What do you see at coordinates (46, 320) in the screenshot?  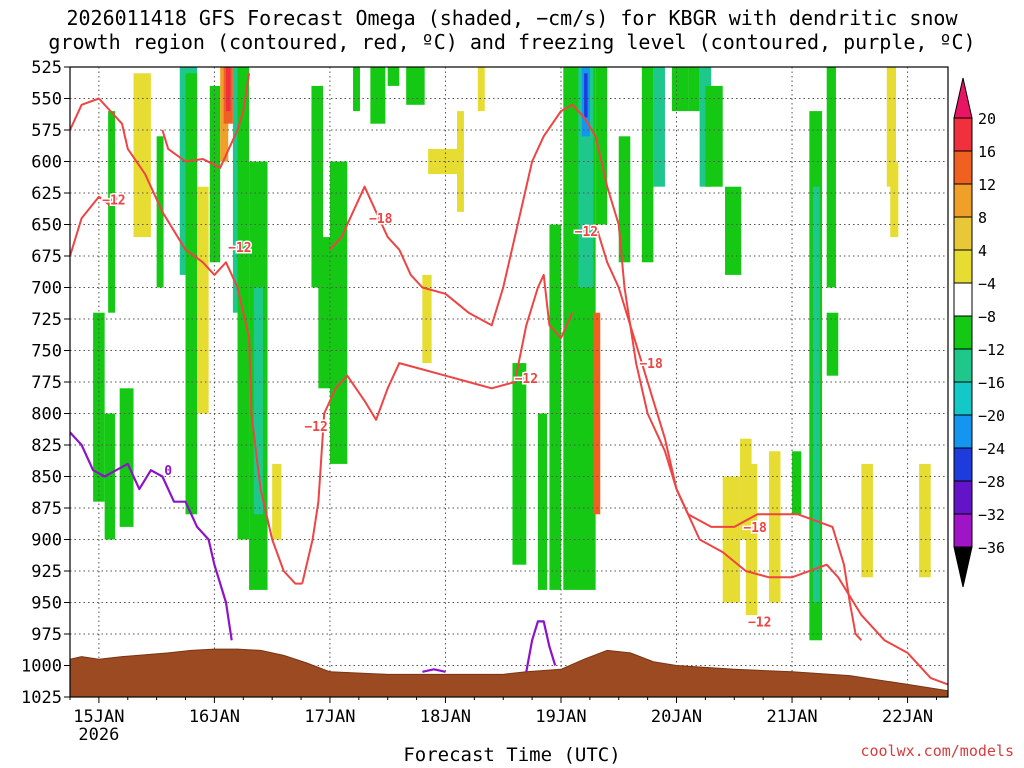 I see `y-tick-label: 725` at bounding box center [46, 320].